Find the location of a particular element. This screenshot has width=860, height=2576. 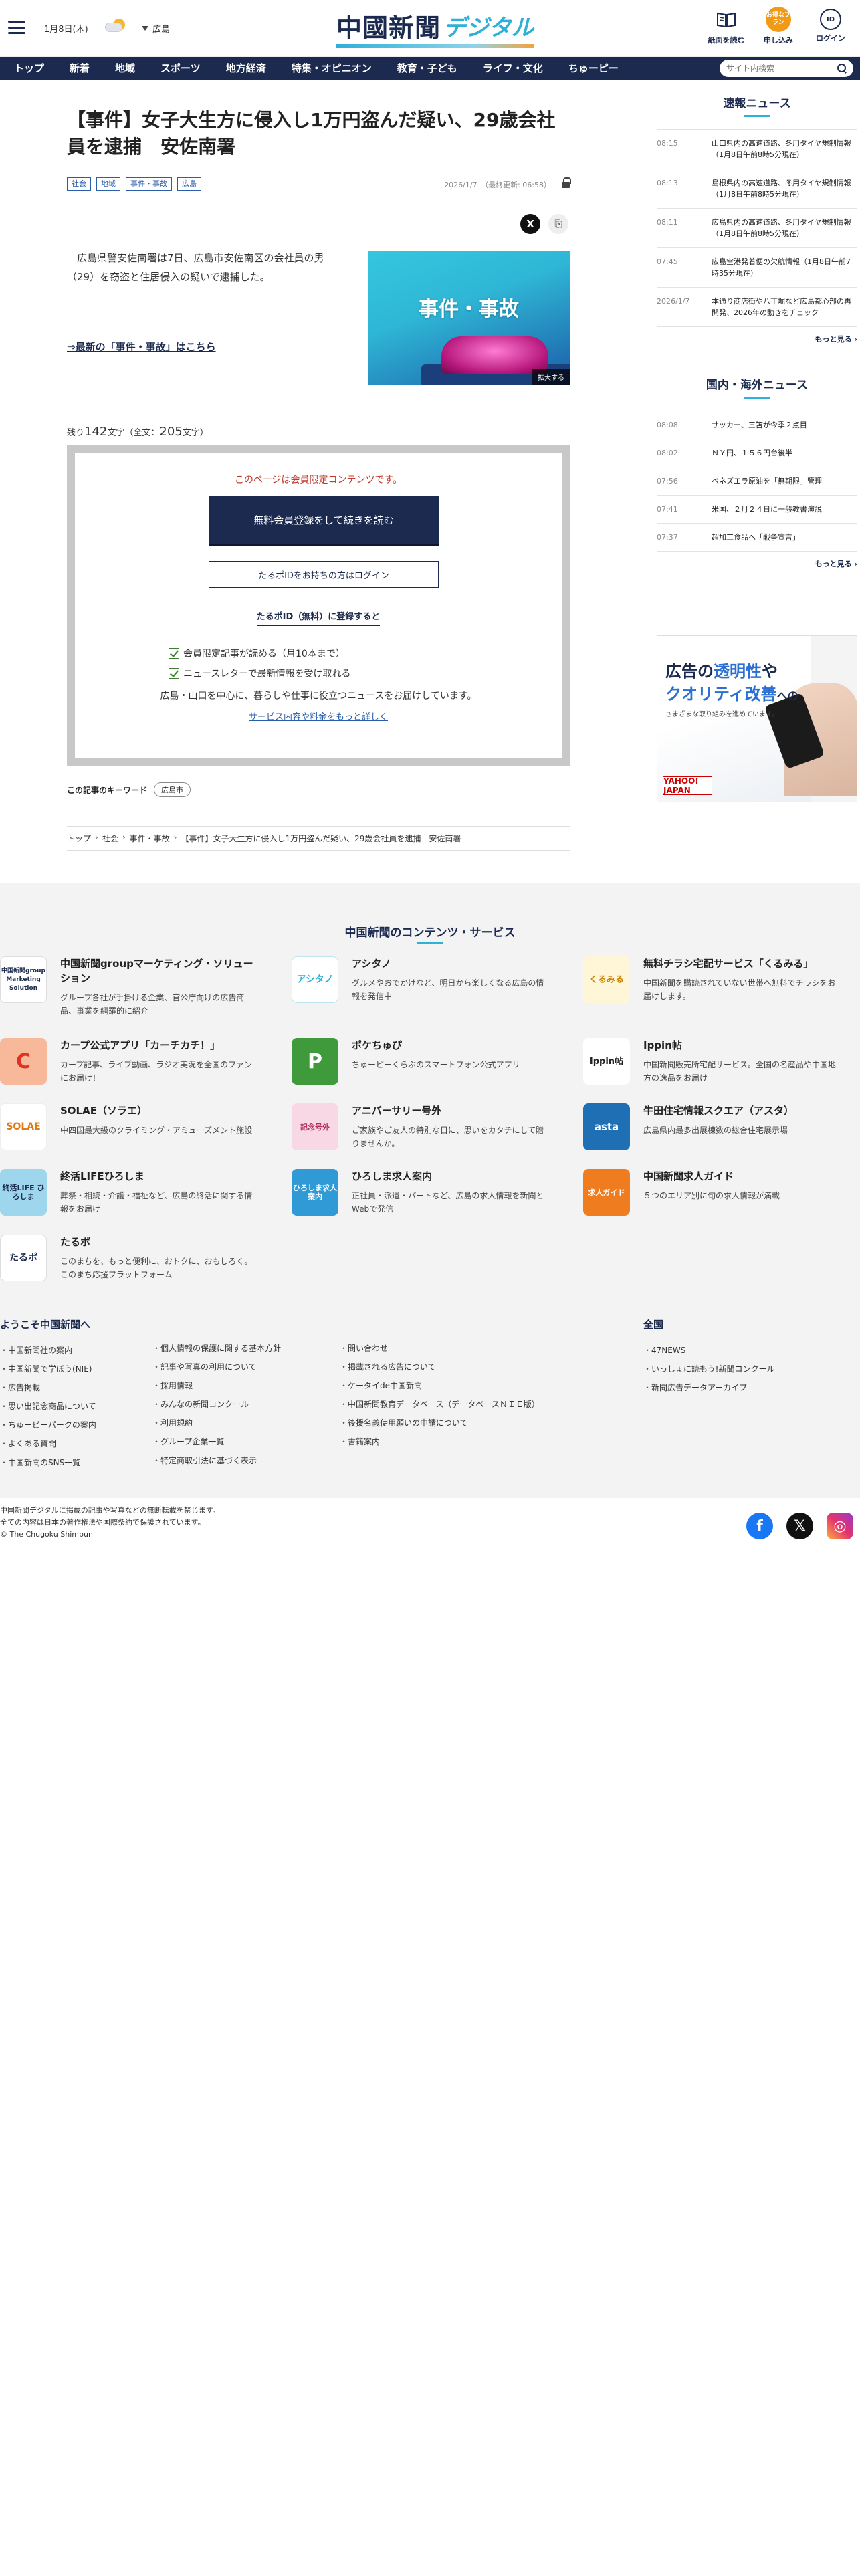

search-icon is located at coordinates (842, 68).